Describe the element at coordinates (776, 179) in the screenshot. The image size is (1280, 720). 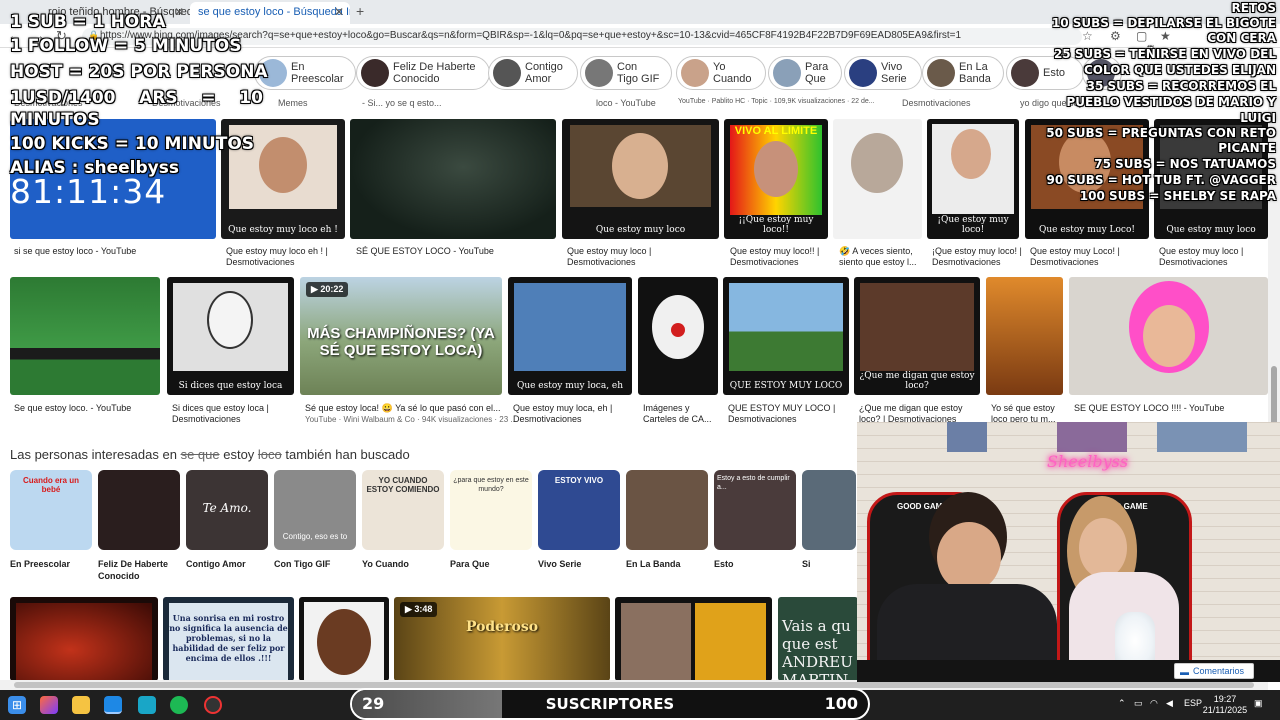
I see `image-result: VIVO AL LIMITE ¡¡Que estoy muy loco!!` at that location.